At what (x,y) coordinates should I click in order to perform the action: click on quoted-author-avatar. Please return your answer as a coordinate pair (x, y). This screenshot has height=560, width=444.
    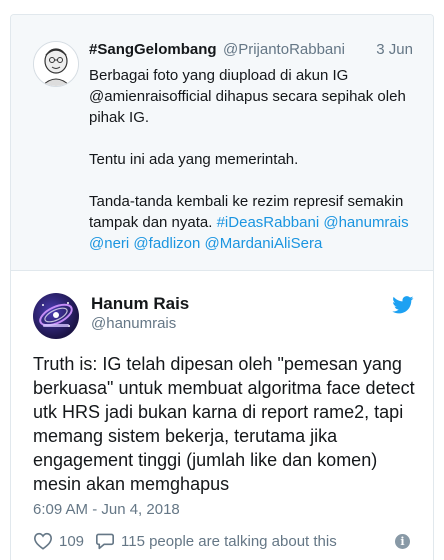
    Looking at the image, I should click on (56, 64).